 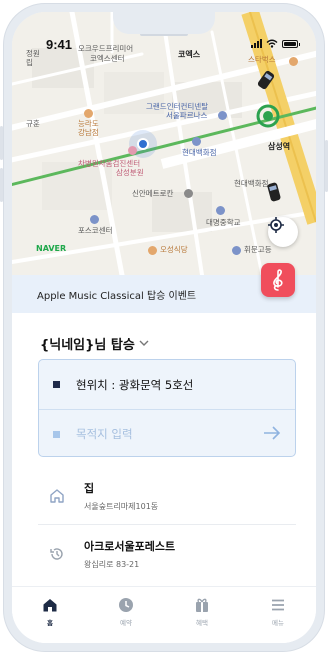 What do you see at coordinates (187, 115) in the screenshot?
I see `map-label-seoulparnas: 서울파르나스` at bounding box center [187, 115].